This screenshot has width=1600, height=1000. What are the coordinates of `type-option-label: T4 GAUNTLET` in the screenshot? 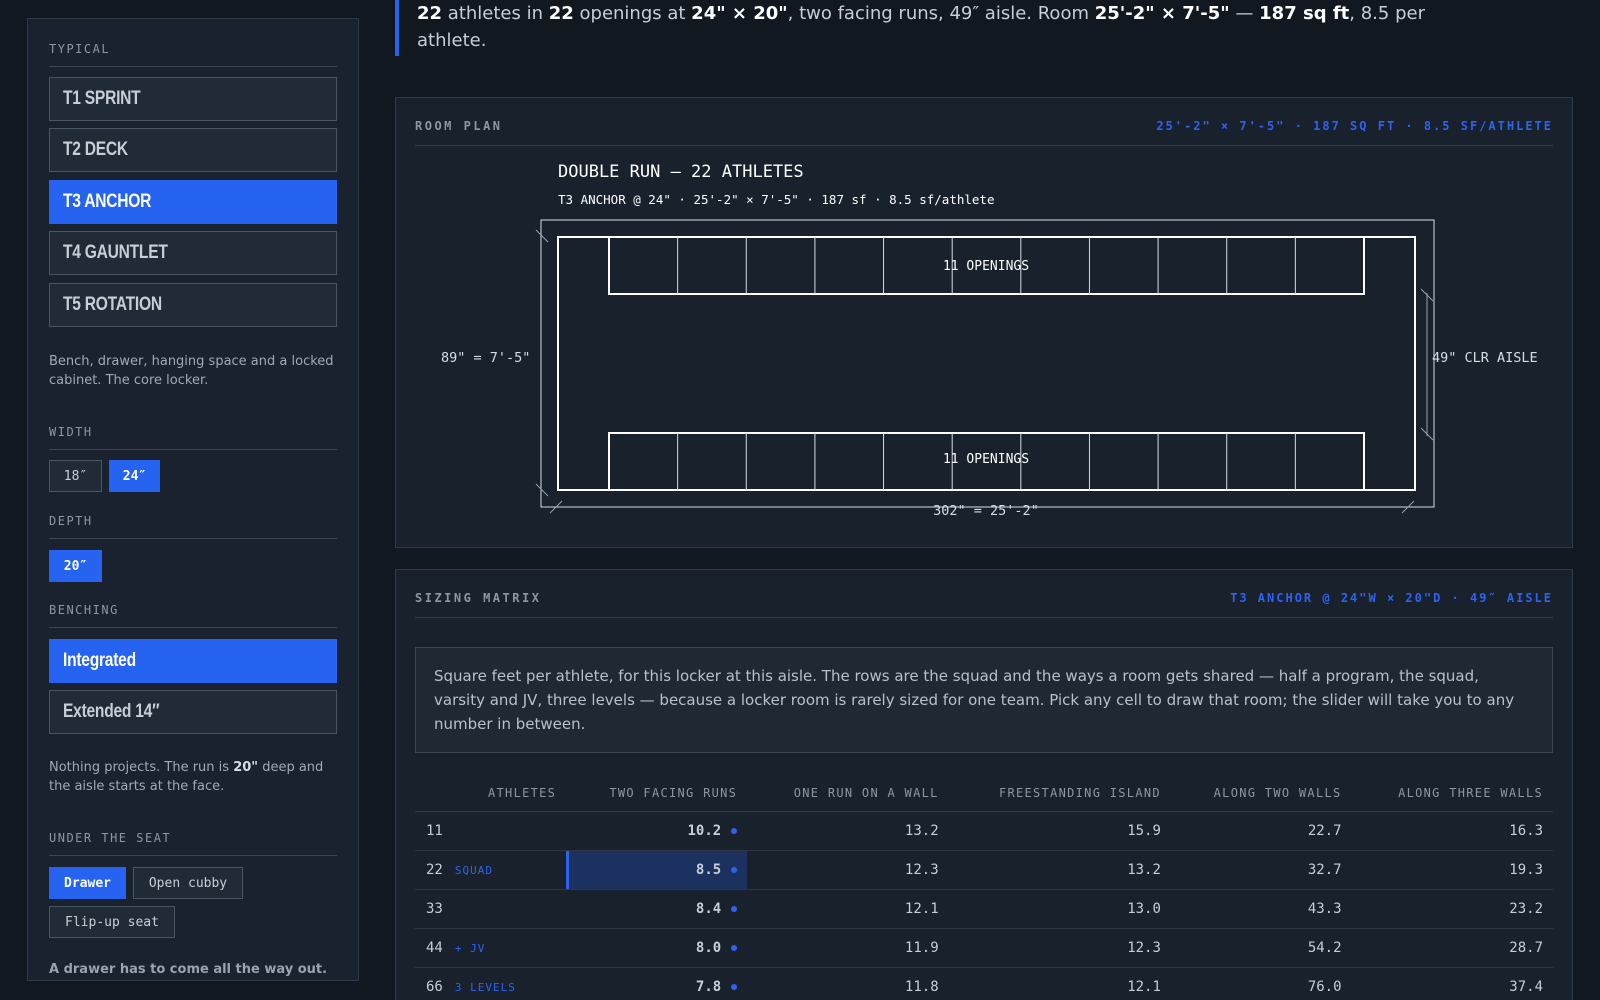 It's located at (115, 252).